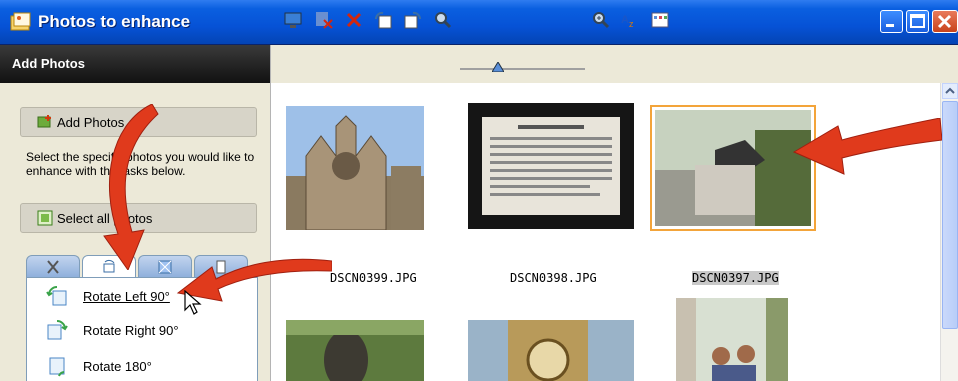 The height and width of the screenshot is (381, 958). Describe the element at coordinates (57, 329) in the screenshot. I see `rotate-right-icon` at that location.